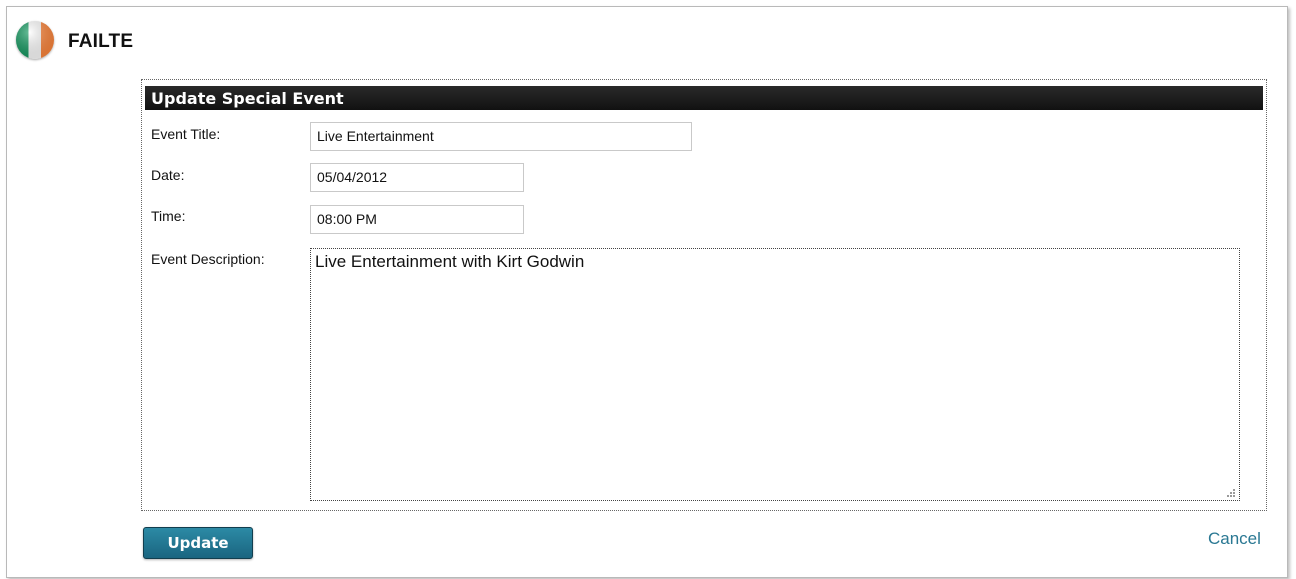 The width and height of the screenshot is (1296, 579). Describe the element at coordinates (101, 41) in the screenshot. I see `brand-name: FAILTE` at that location.